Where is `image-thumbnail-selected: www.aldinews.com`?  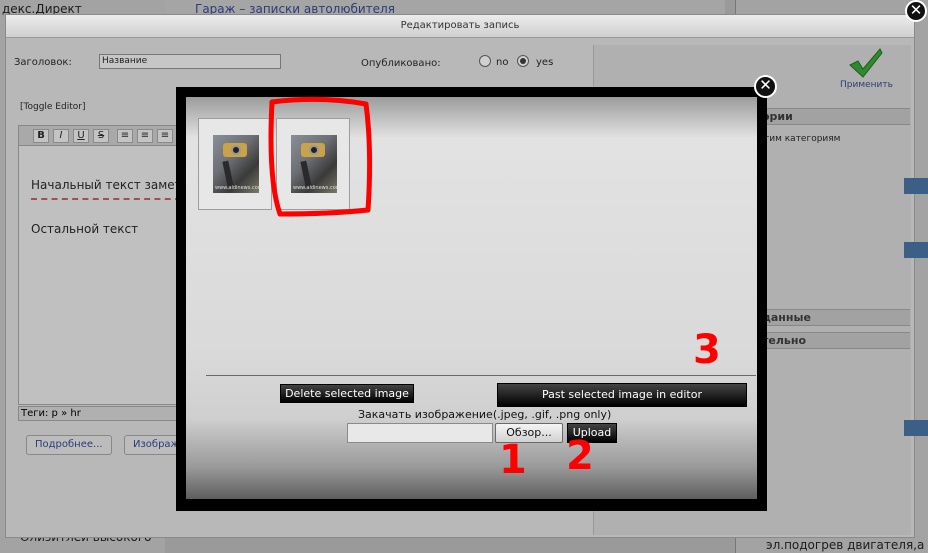 image-thumbnail-selected: www.aldinews.com is located at coordinates (313, 164).